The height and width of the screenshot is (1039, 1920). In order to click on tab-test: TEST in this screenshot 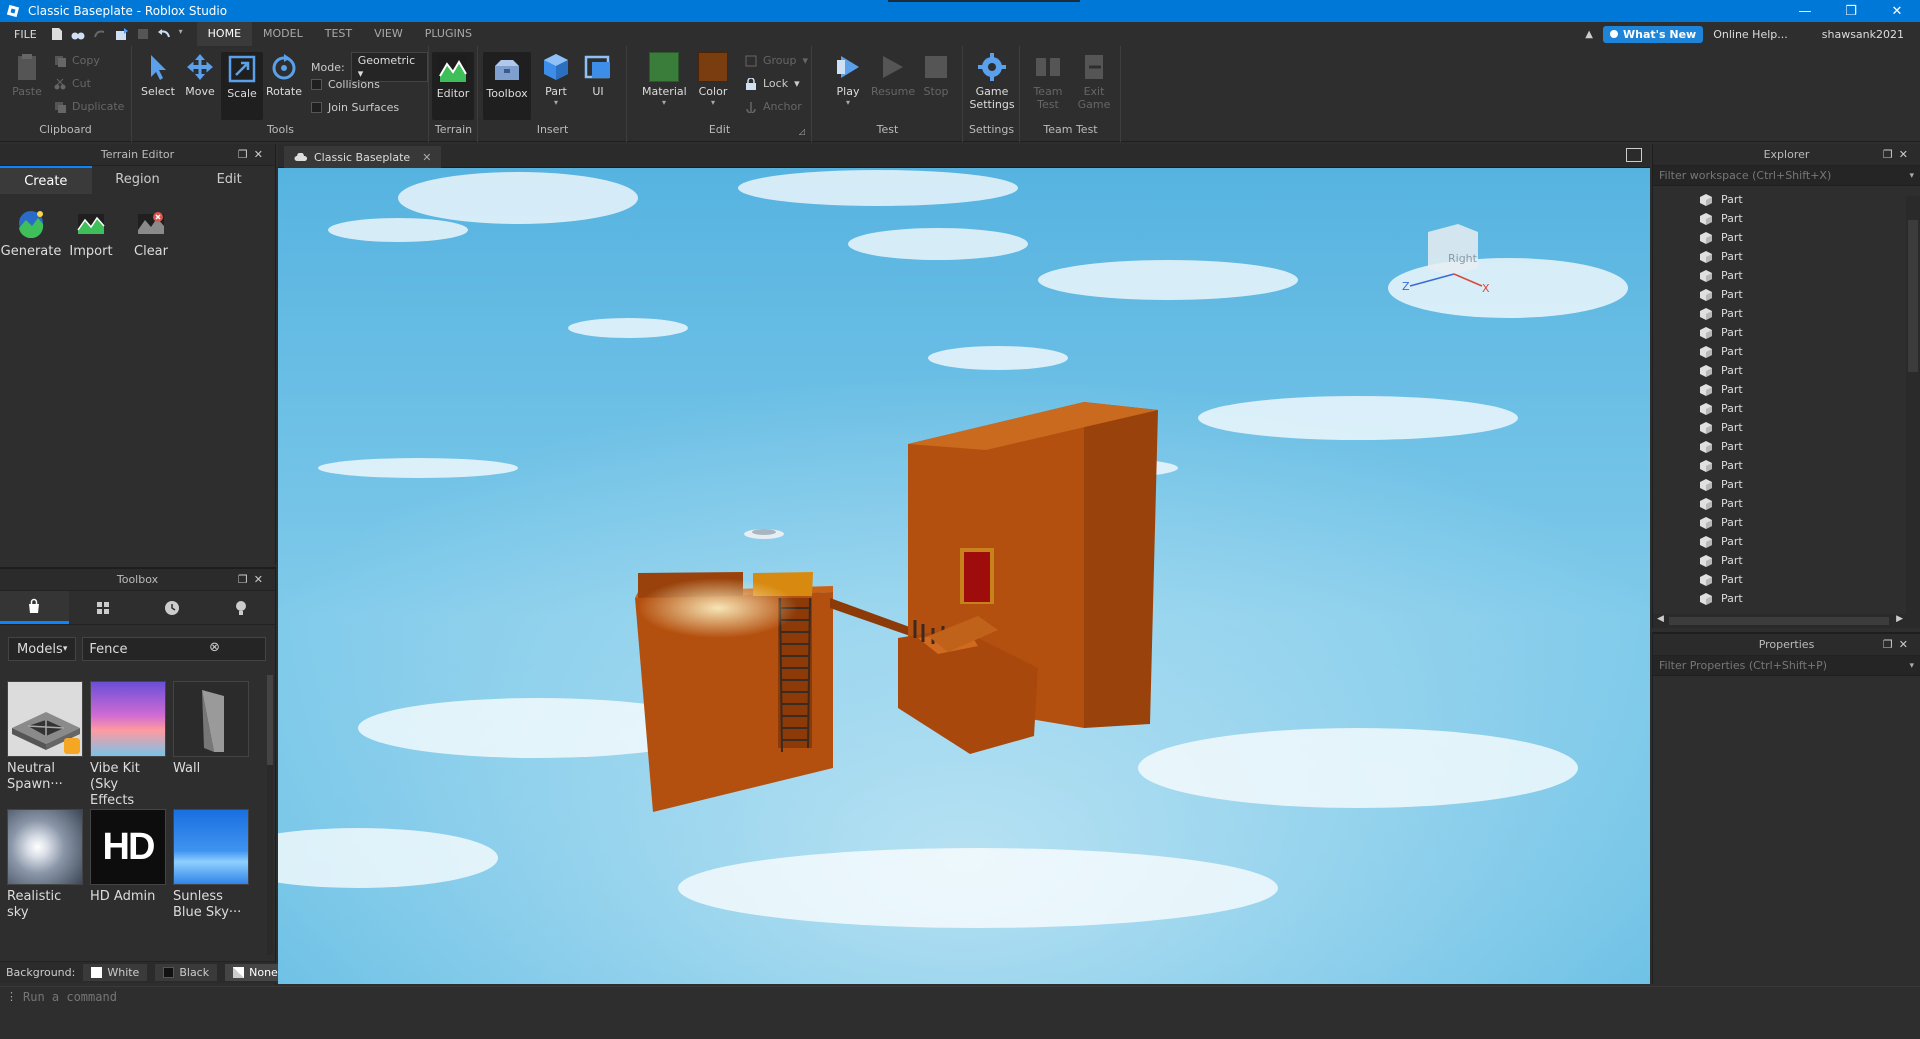, I will do `click(338, 34)`.